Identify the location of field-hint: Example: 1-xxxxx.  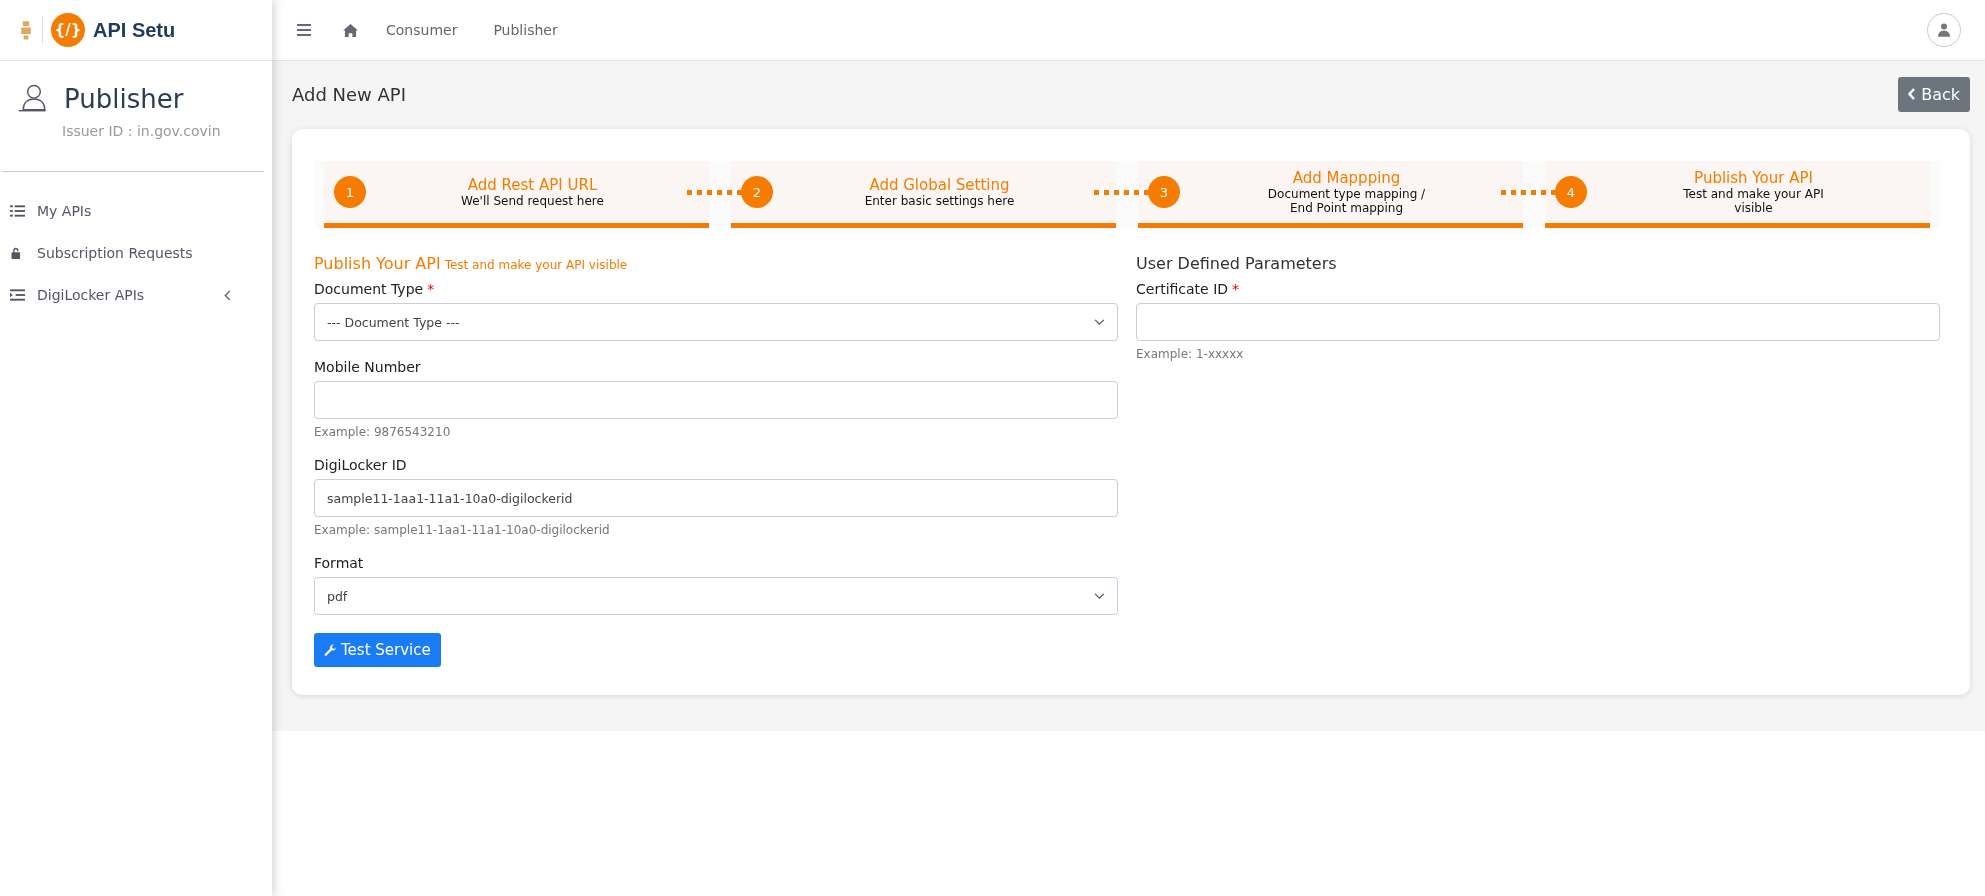
(1190, 354).